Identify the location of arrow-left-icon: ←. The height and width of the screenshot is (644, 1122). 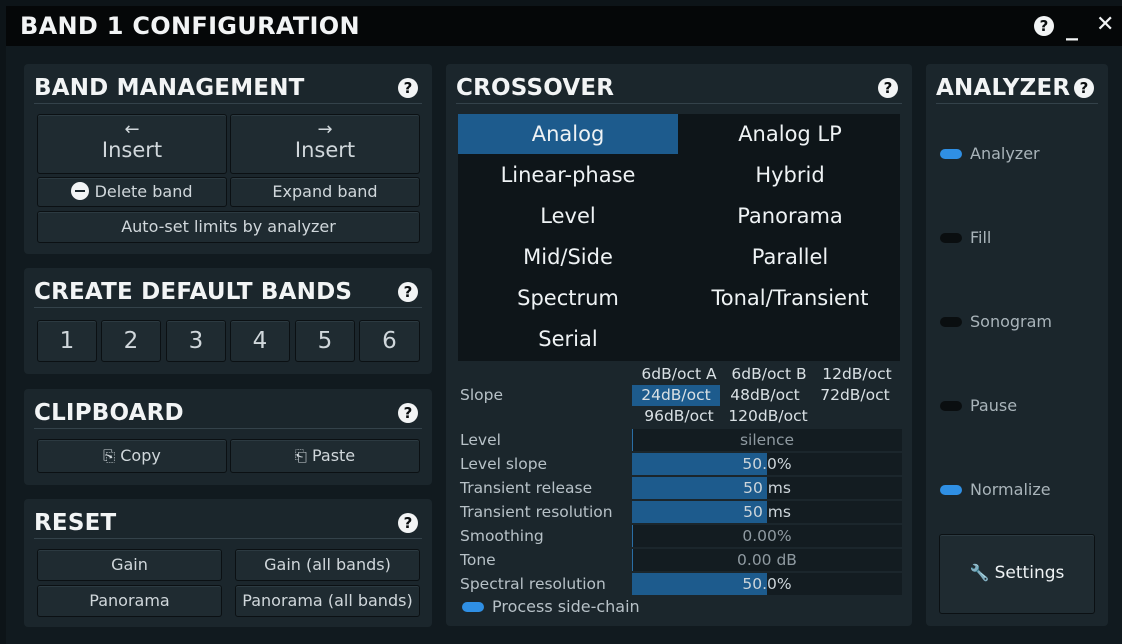
(132, 129).